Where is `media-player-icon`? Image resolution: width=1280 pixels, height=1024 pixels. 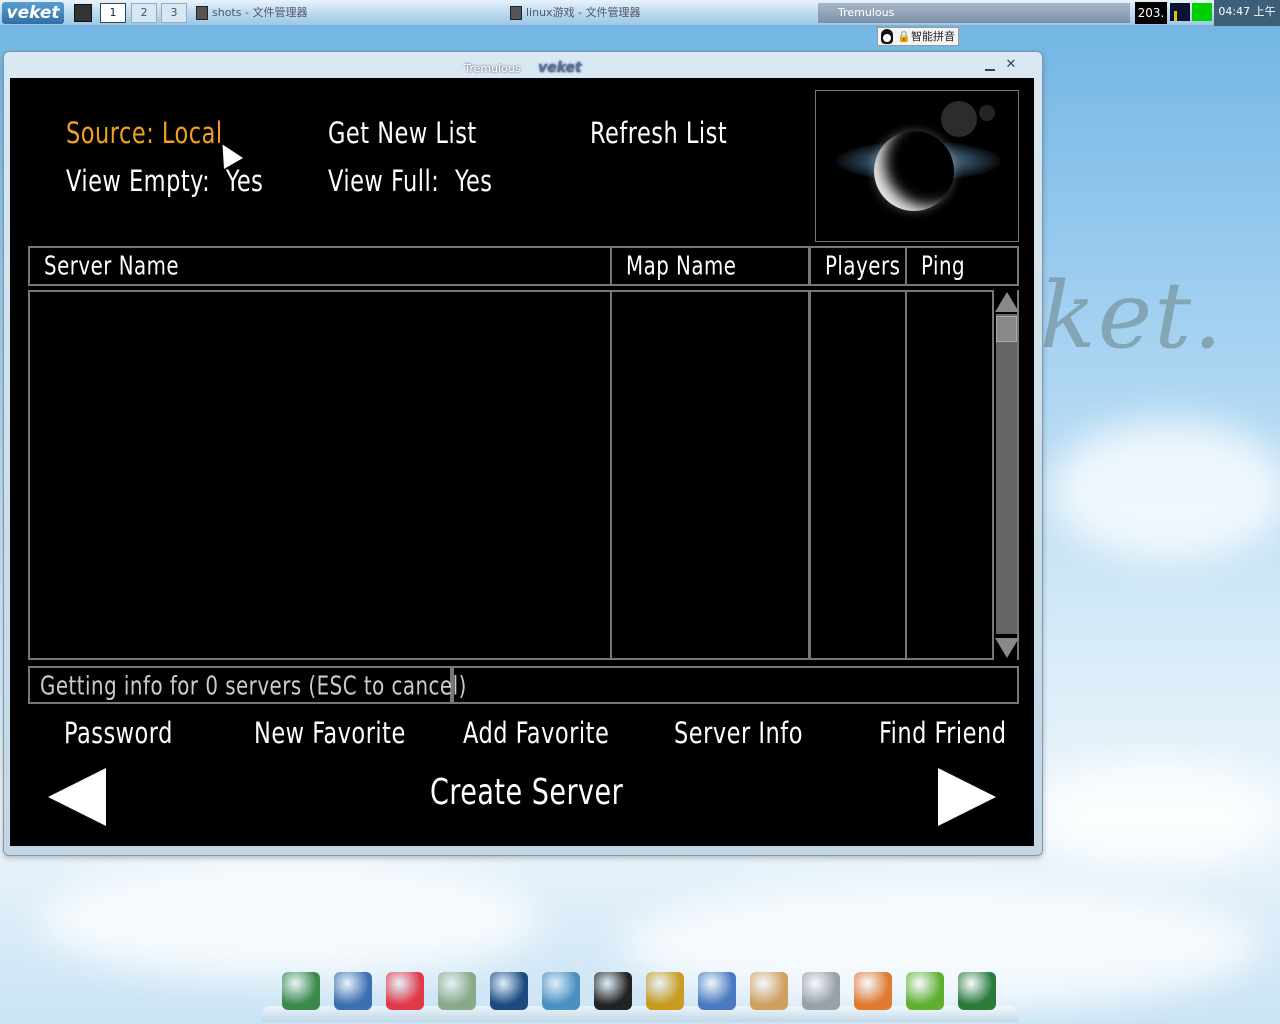
media-player-icon is located at coordinates (509, 991).